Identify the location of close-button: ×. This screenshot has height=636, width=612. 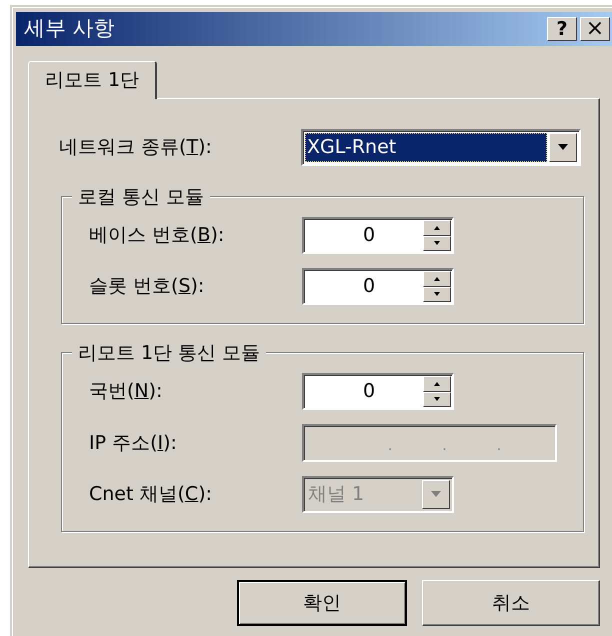
(595, 29).